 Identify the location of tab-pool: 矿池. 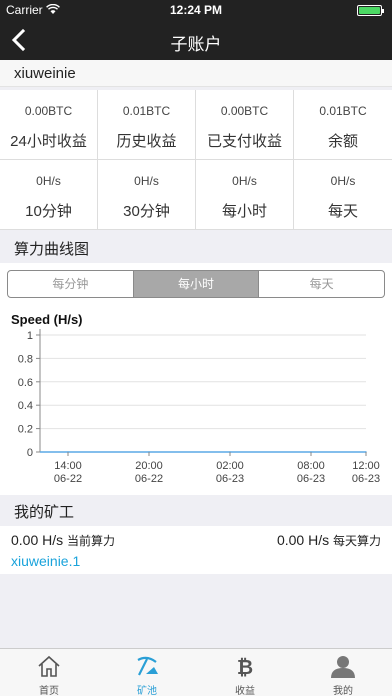
(147, 672).